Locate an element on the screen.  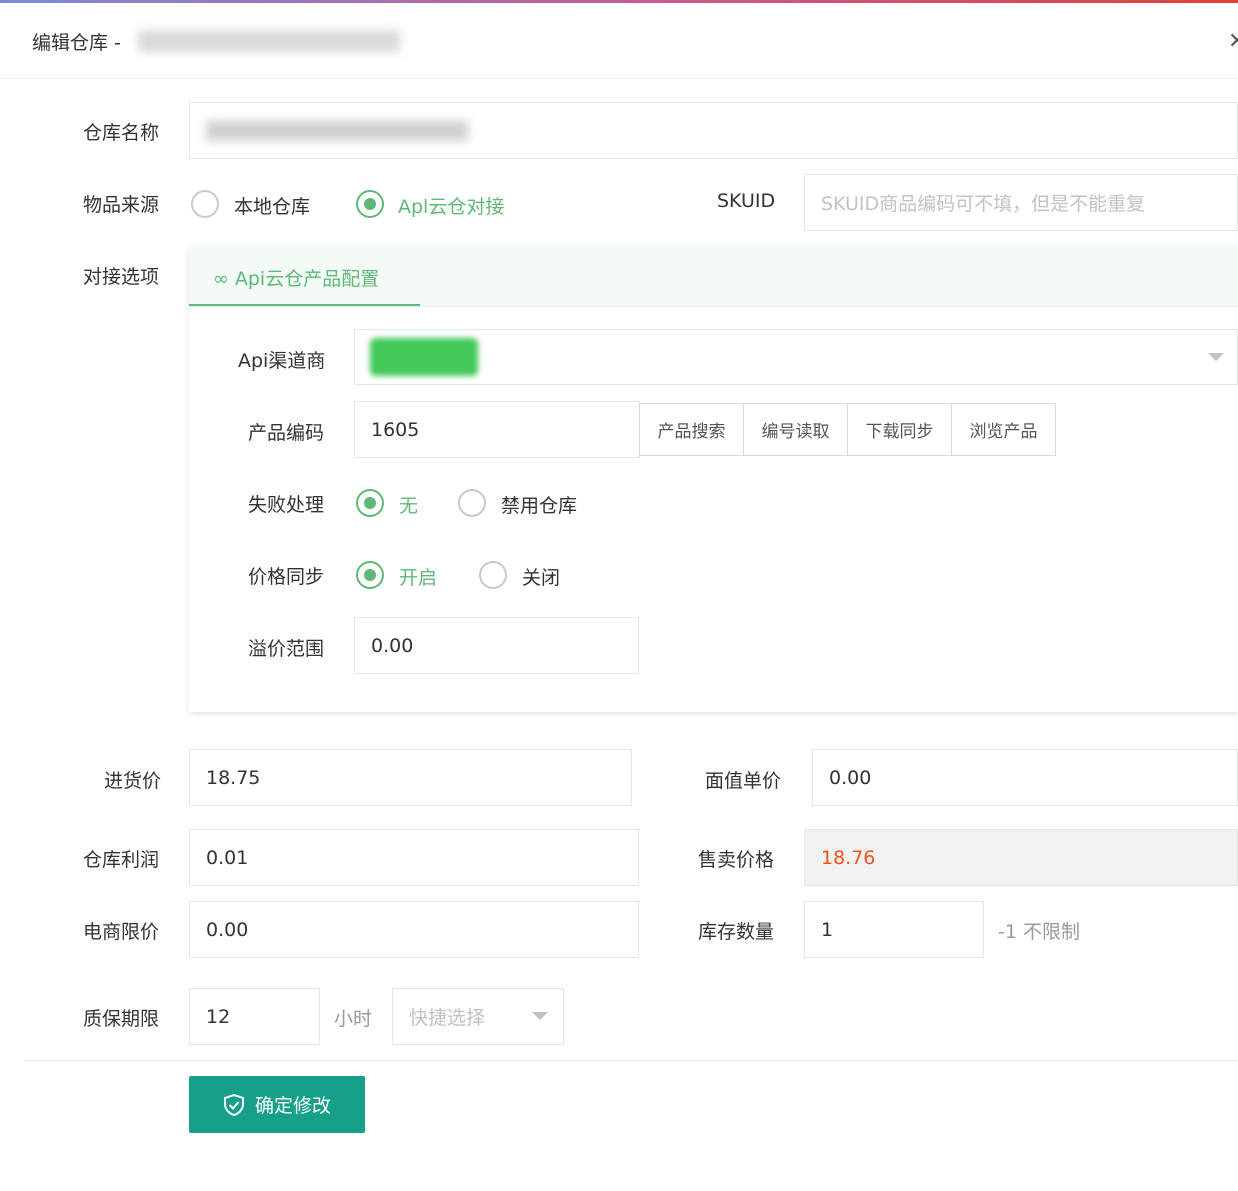
browse-product-button: 浏览产品 is located at coordinates (1003, 429).